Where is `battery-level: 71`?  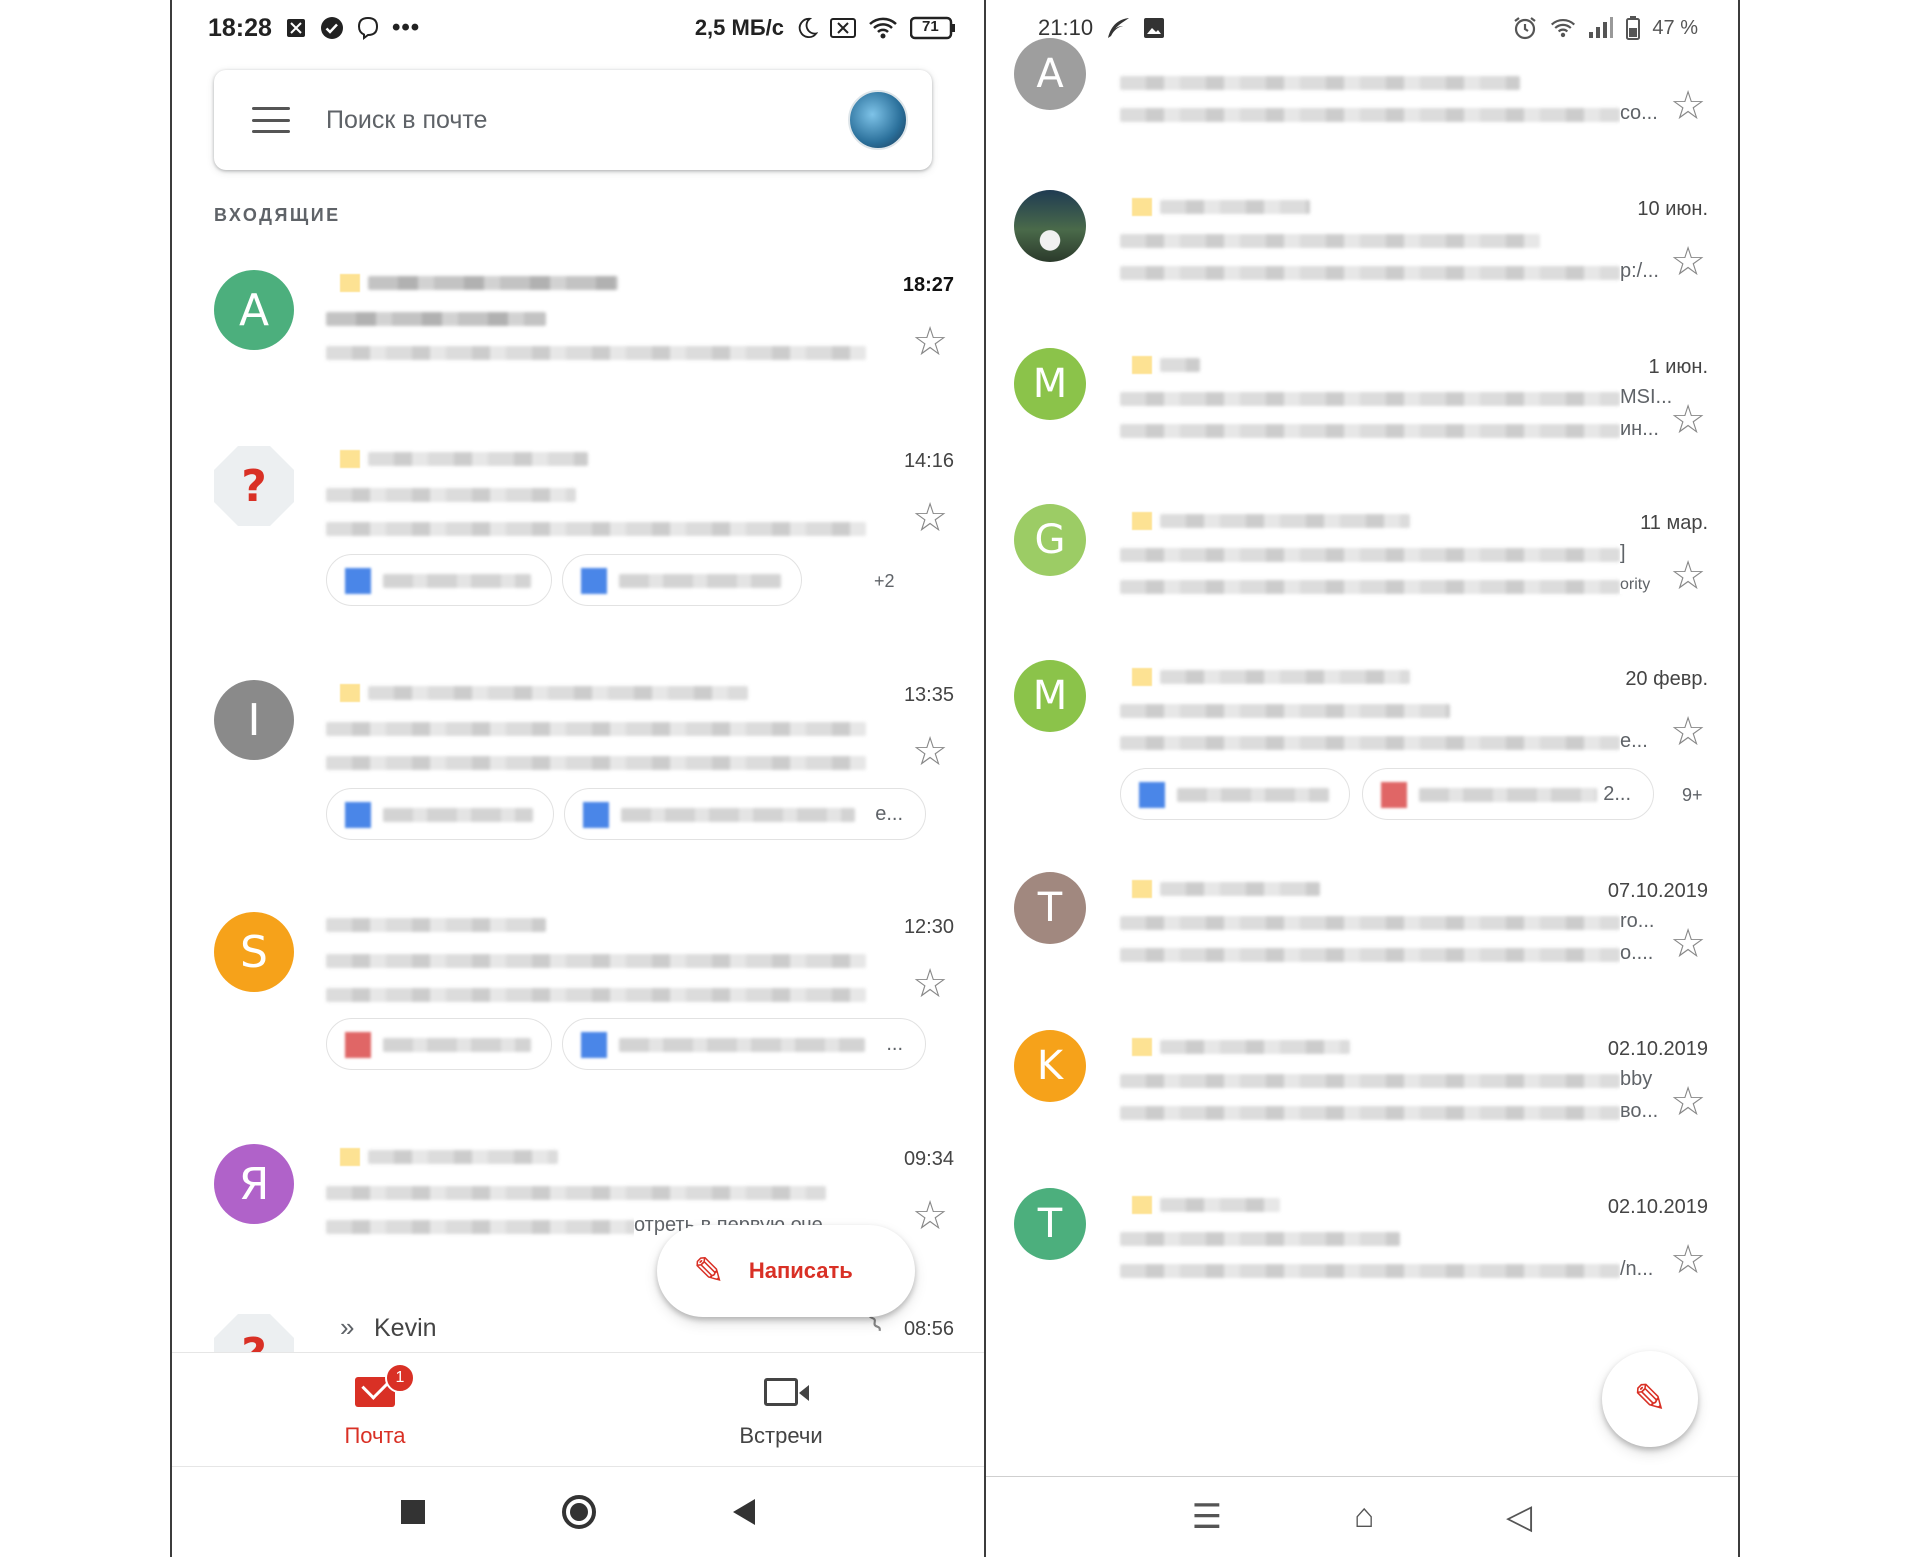 battery-level: 71 is located at coordinates (930, 26).